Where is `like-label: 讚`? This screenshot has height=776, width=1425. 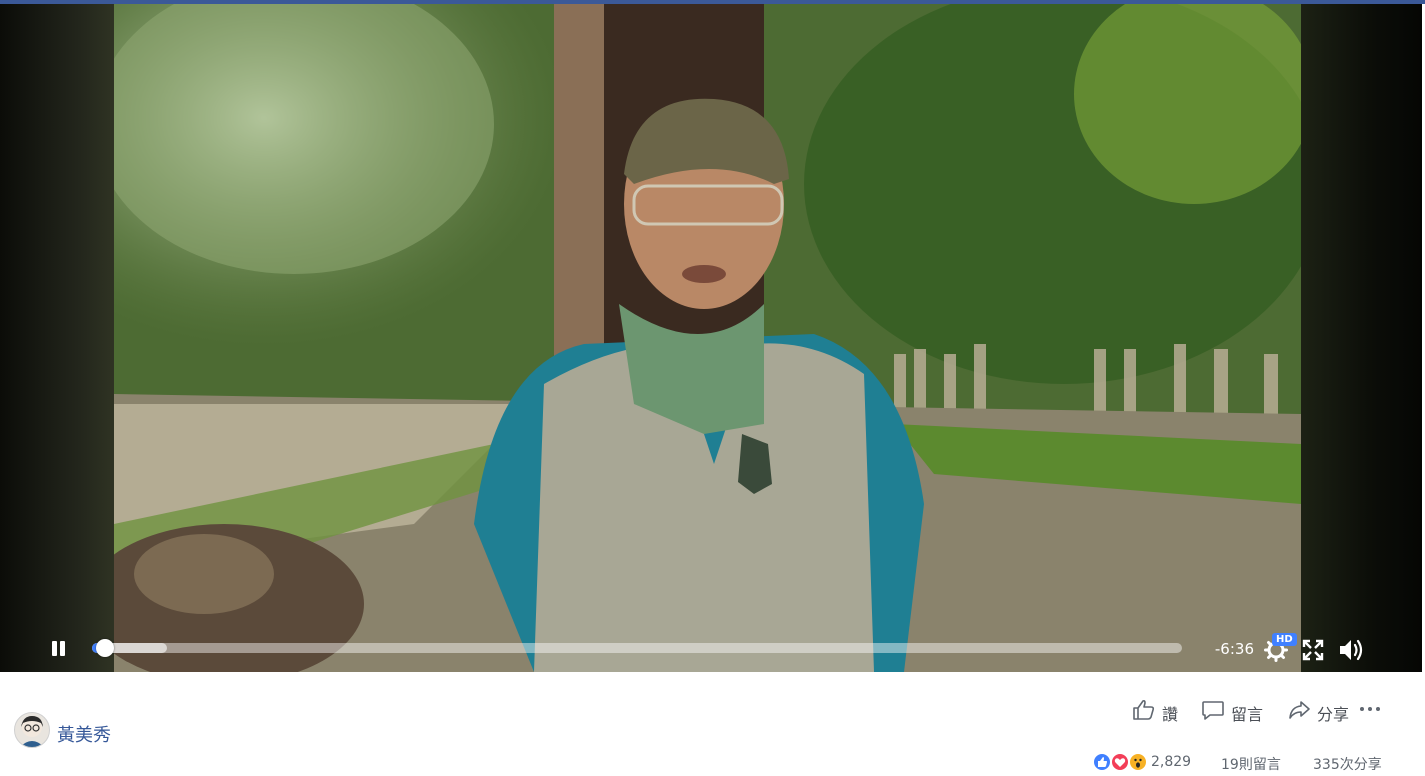 like-label: 讚 is located at coordinates (1170, 714).